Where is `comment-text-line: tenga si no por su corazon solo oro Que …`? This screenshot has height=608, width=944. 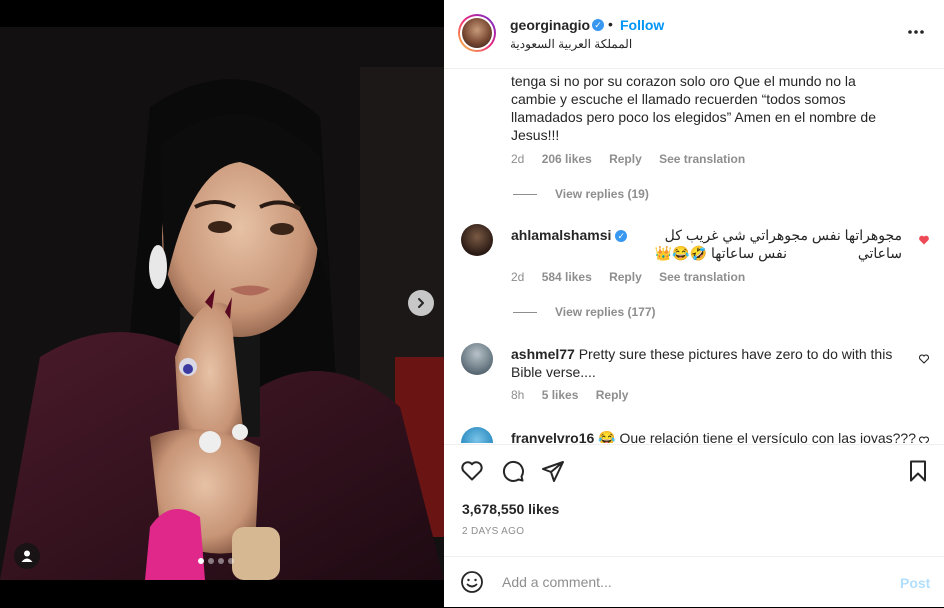
comment-text-line: tenga si no por su corazon solo oro Que … is located at coordinates (683, 81).